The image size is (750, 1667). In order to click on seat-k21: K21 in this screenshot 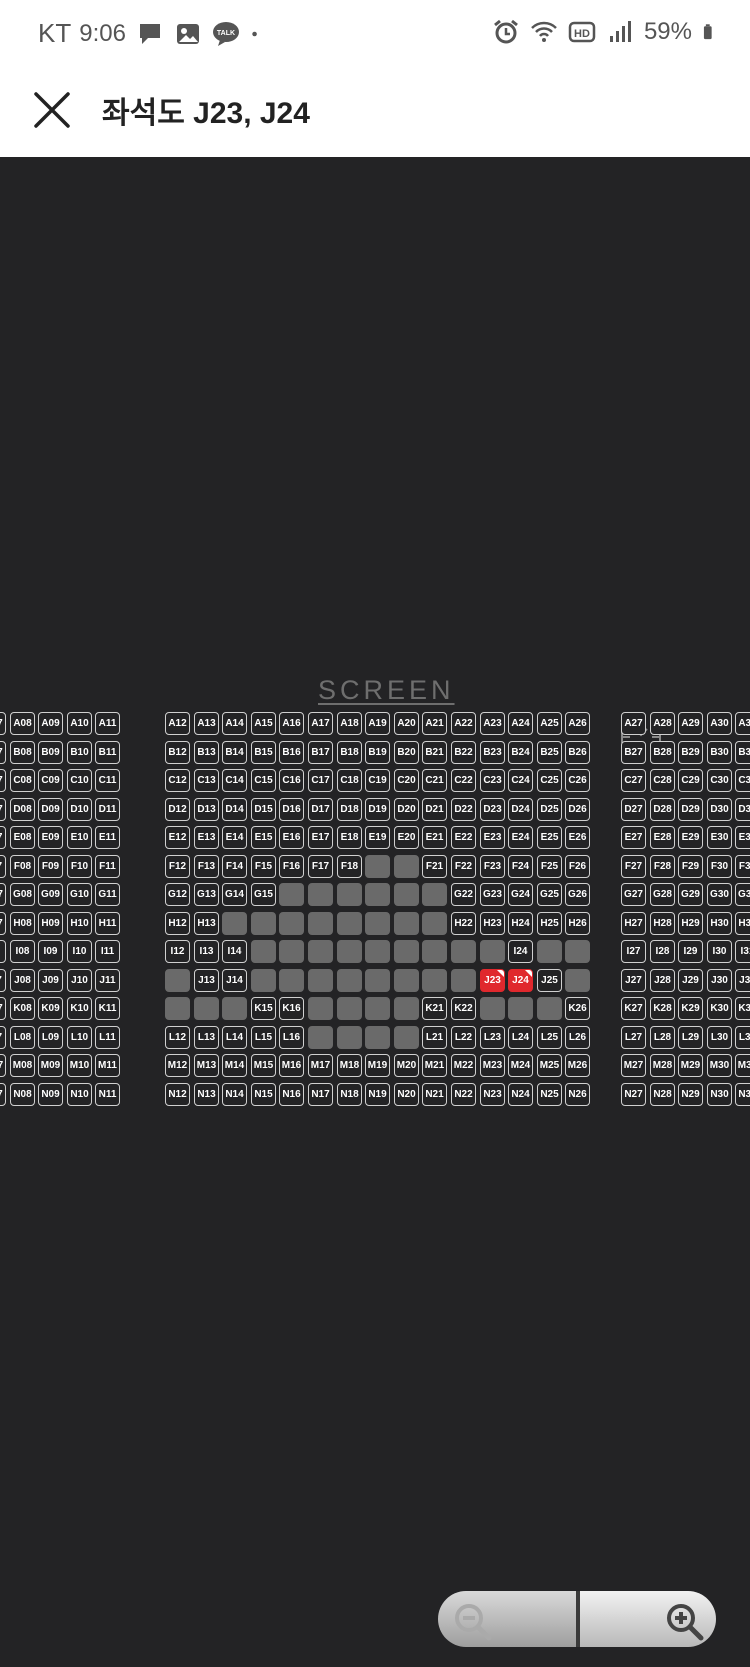, I will do `click(434, 1008)`.